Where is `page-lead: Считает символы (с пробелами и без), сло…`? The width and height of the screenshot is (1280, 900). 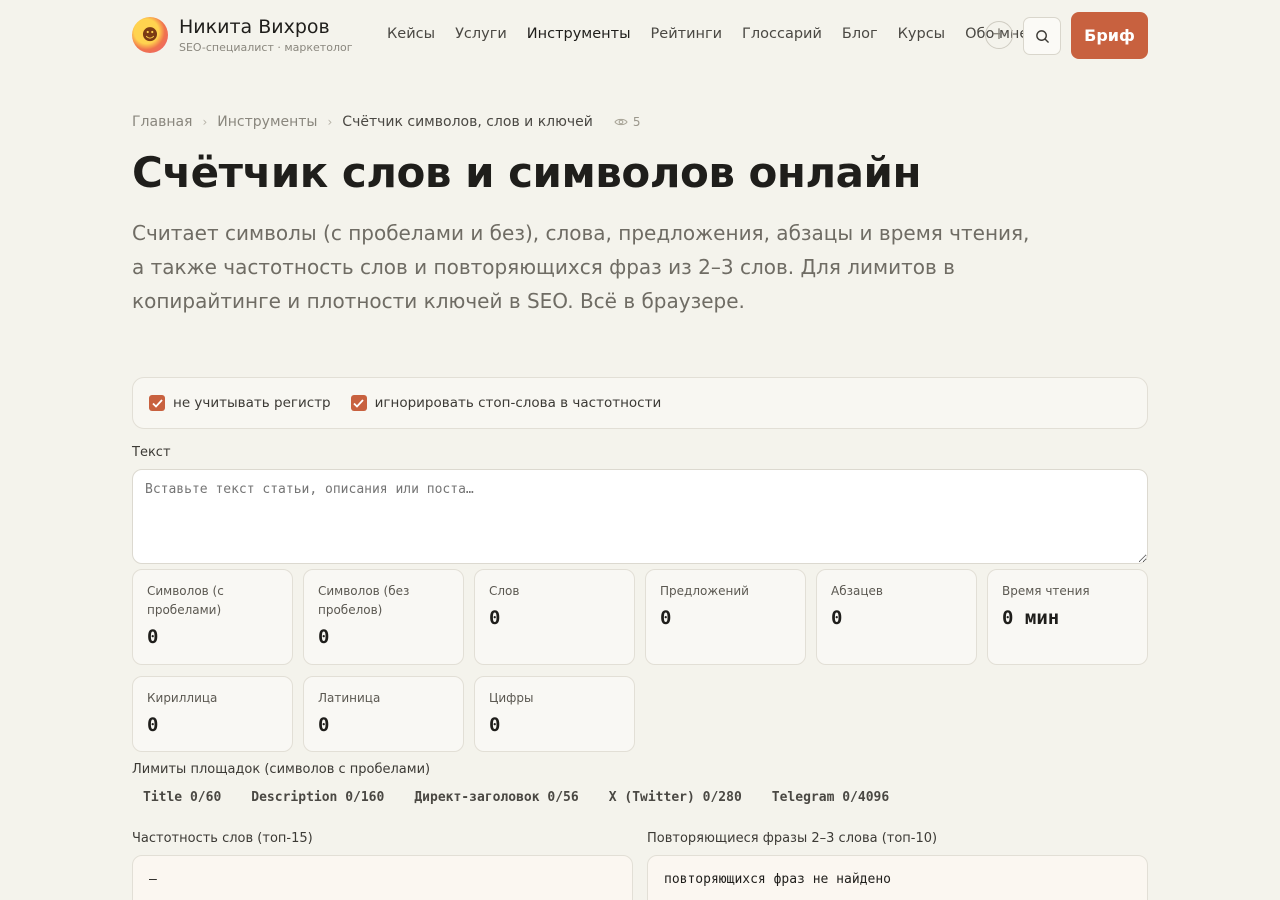 page-lead: Считает символы (с пробелами и без), сло… is located at coordinates (581, 267).